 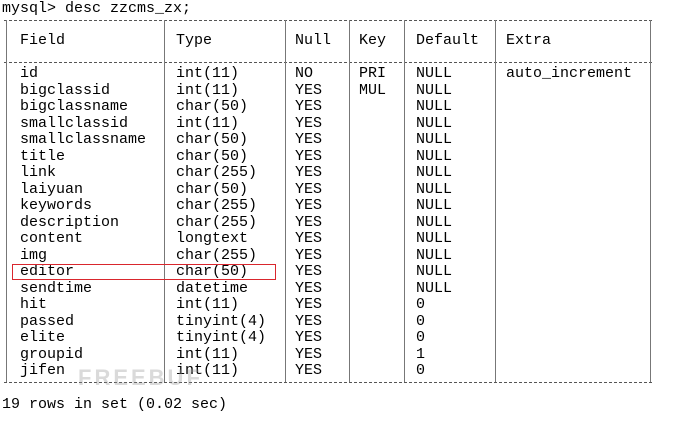 I want to click on result-summary: 19 rows in set (0.02 sec), so click(x=115, y=404).